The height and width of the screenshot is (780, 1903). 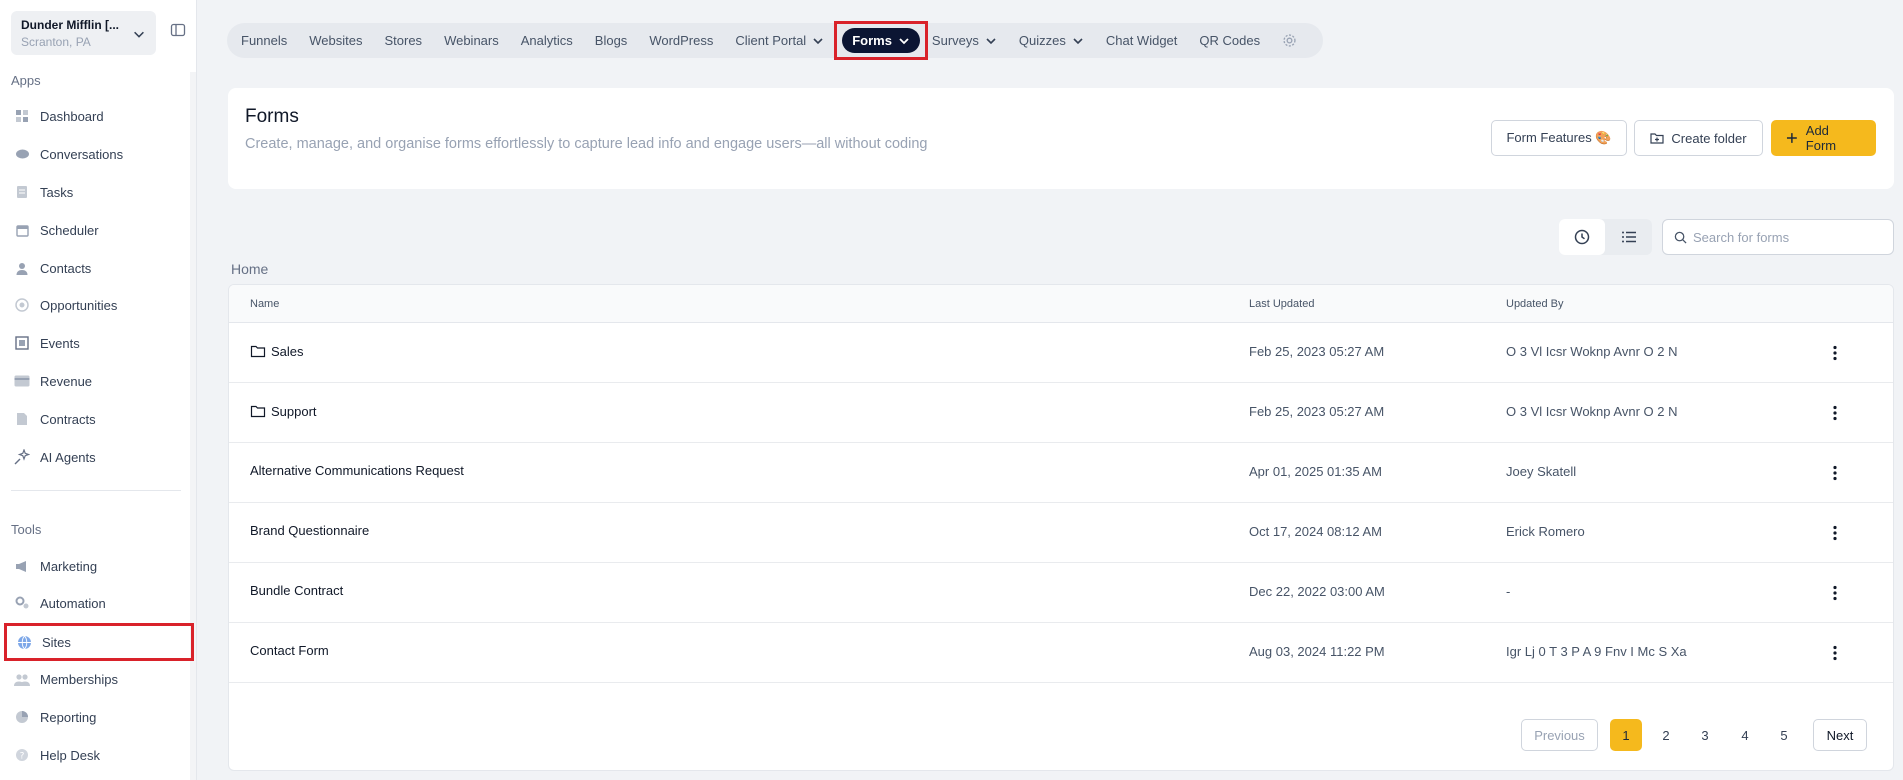 I want to click on row-name-cell: Support, so click(x=283, y=411).